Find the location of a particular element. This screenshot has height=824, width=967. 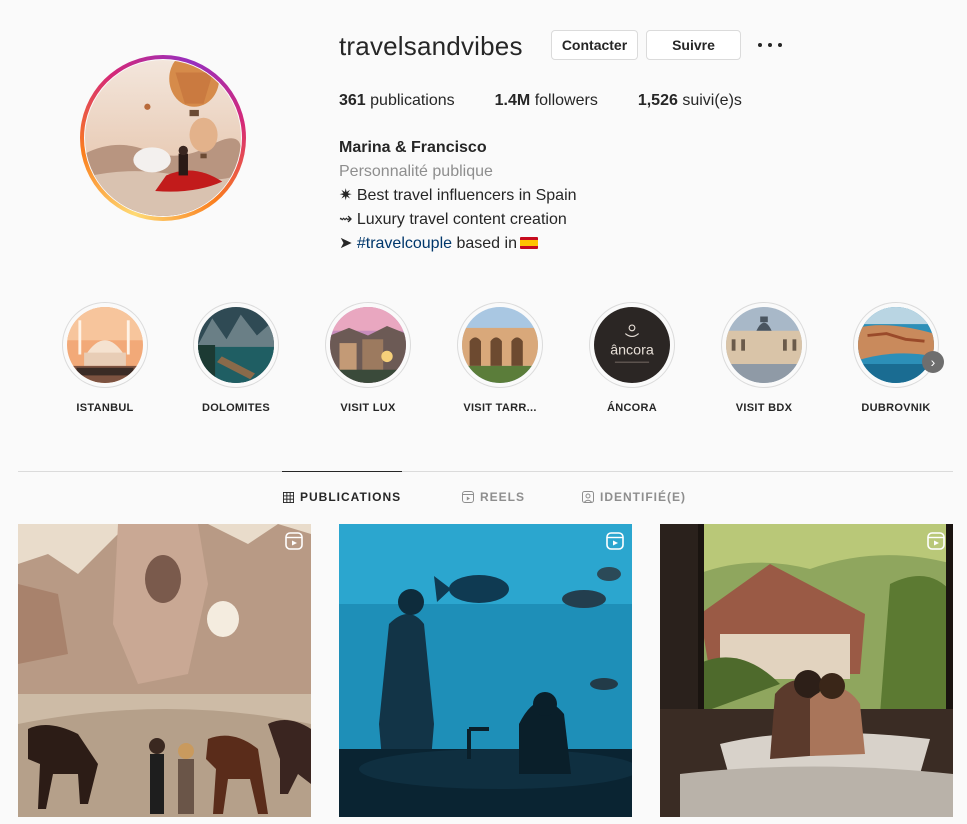

tab-label: PUBLICATIONS is located at coordinates (351, 497).